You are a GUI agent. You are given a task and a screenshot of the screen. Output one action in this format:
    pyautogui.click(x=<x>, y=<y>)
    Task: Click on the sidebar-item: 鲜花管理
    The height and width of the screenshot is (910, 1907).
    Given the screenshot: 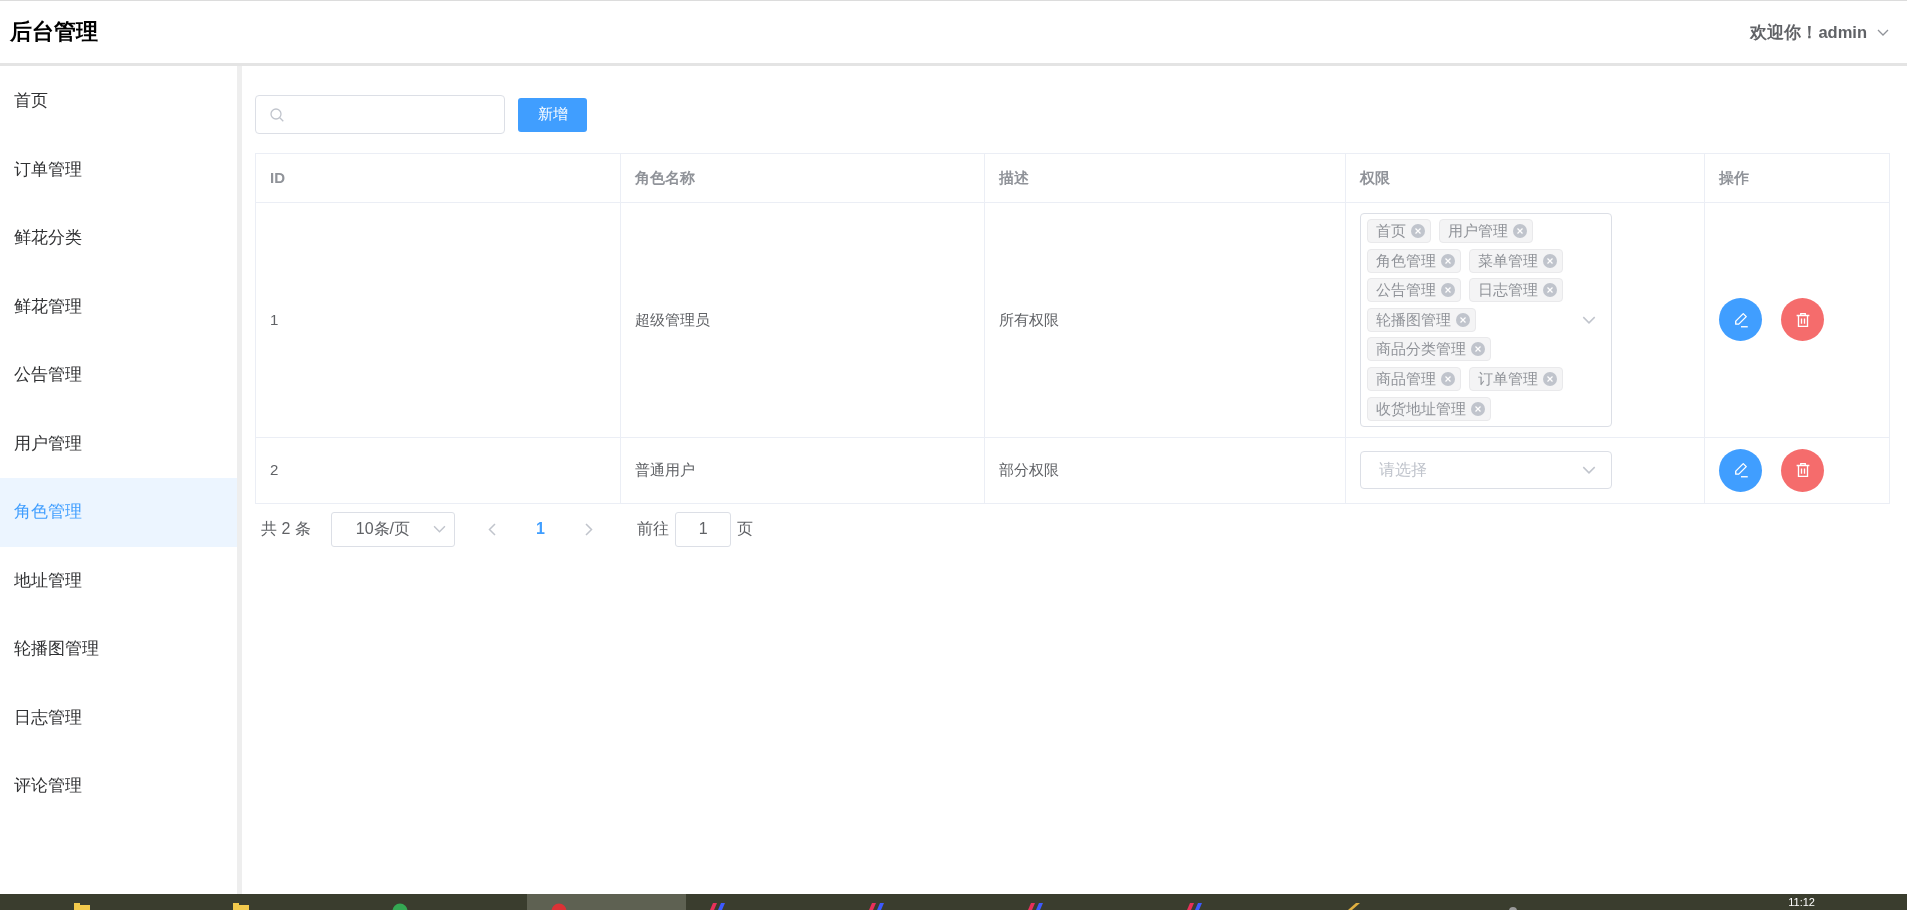 What is the action you would take?
    pyautogui.click(x=118, y=306)
    